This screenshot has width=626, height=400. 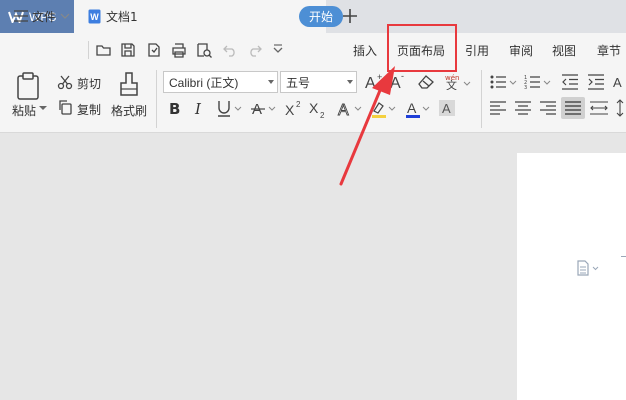 I want to click on print-preview-icon, so click(x=204, y=50).